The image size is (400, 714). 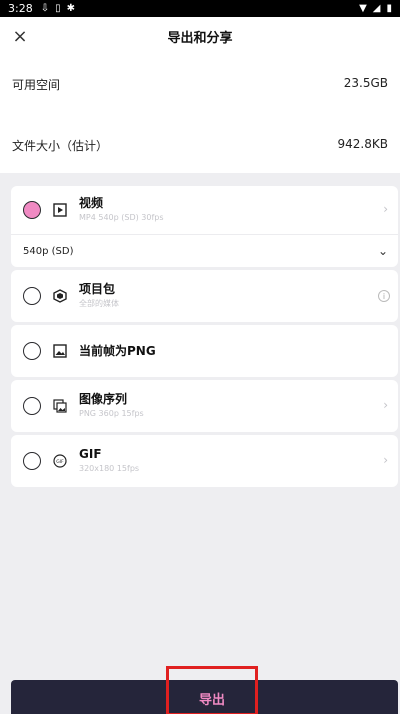 What do you see at coordinates (91, 203) in the screenshot?
I see `option-label: 视频` at bounding box center [91, 203].